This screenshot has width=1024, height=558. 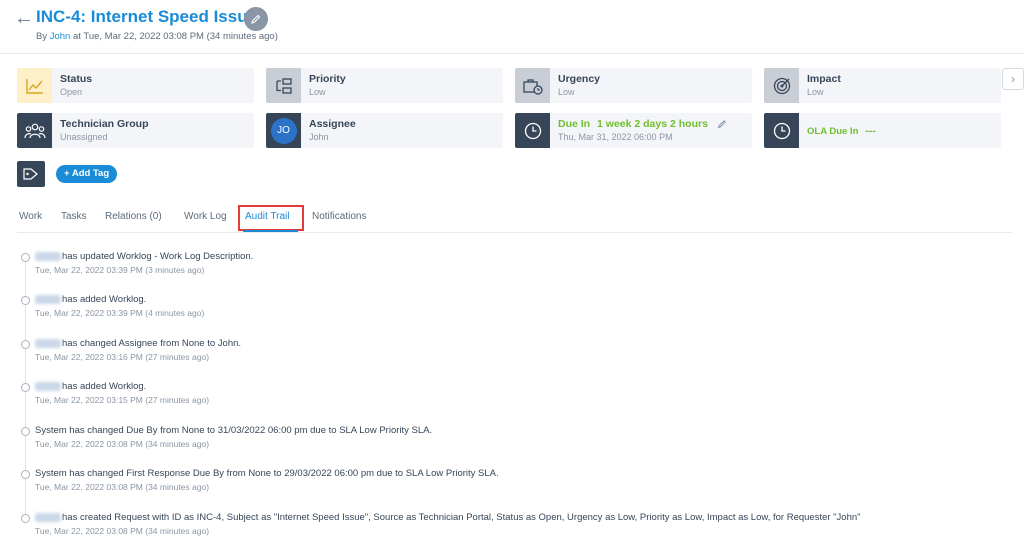 What do you see at coordinates (781, 85) in the screenshot?
I see `target-icon` at bounding box center [781, 85].